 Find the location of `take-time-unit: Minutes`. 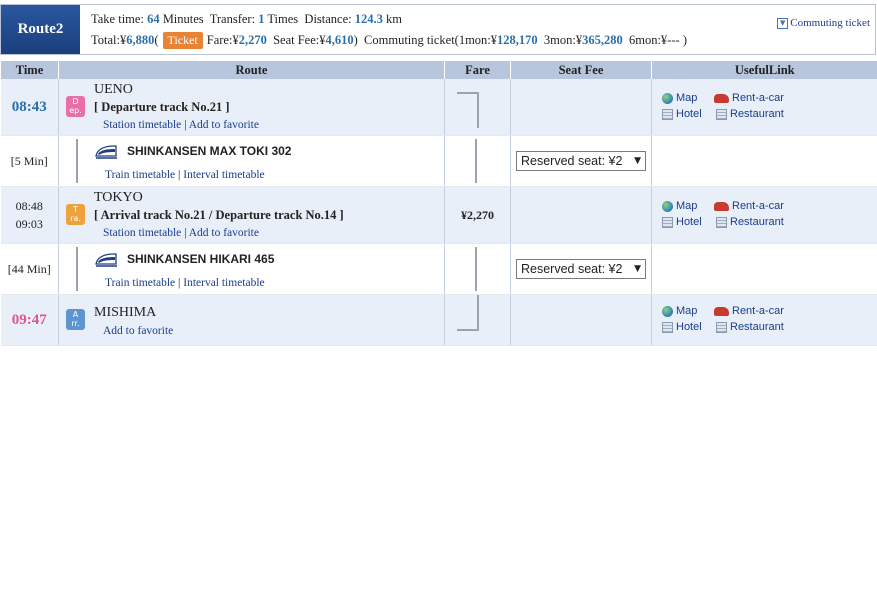

take-time-unit: Minutes is located at coordinates (183, 19).